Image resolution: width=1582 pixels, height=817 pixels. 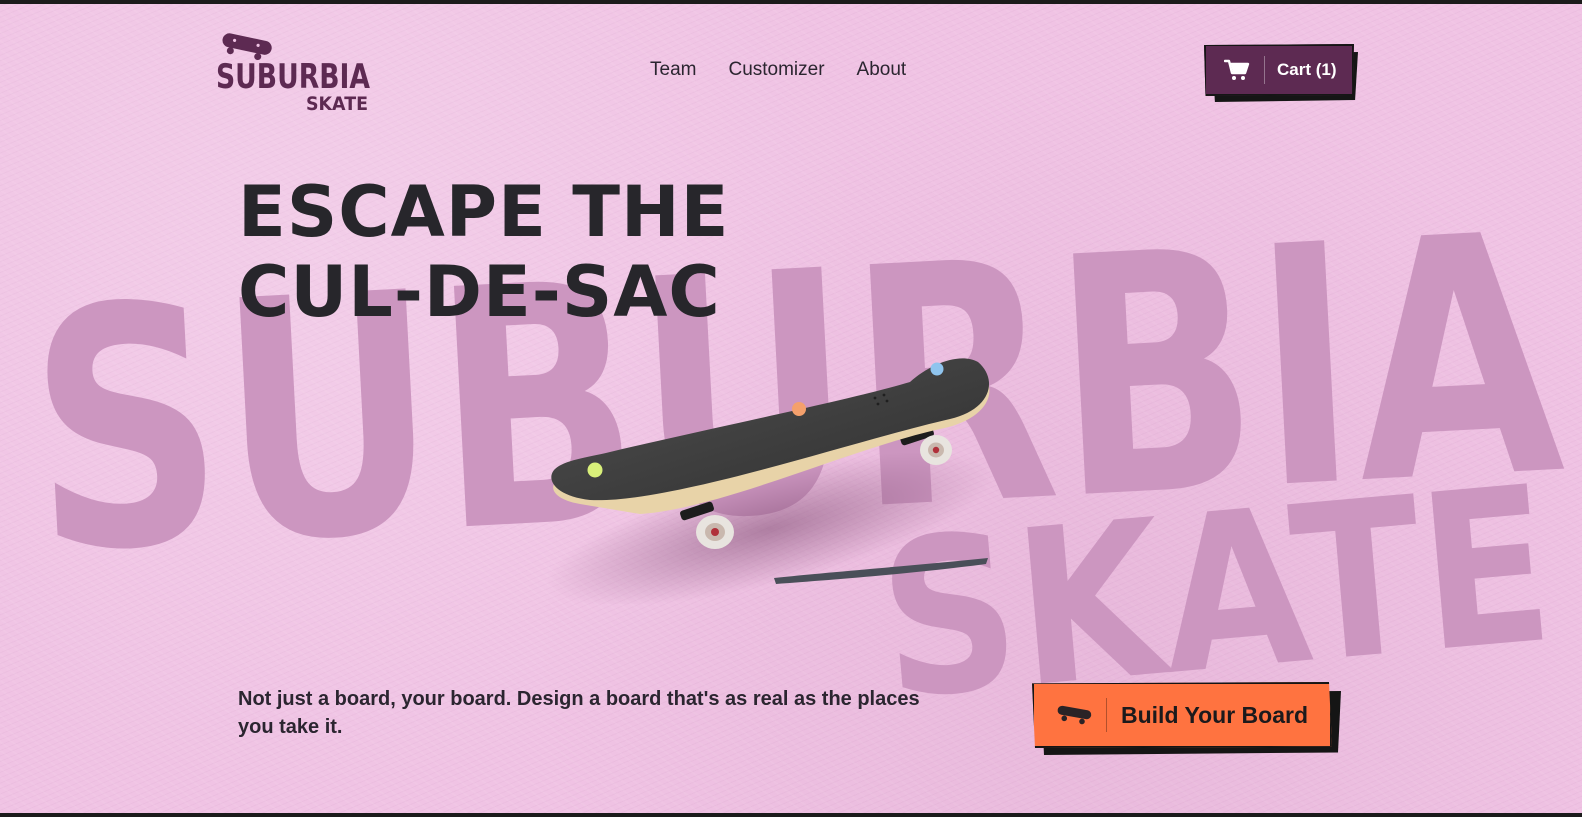 What do you see at coordinates (479, 292) in the screenshot?
I see `headline-line-2: CUL-DE-SAC` at bounding box center [479, 292].